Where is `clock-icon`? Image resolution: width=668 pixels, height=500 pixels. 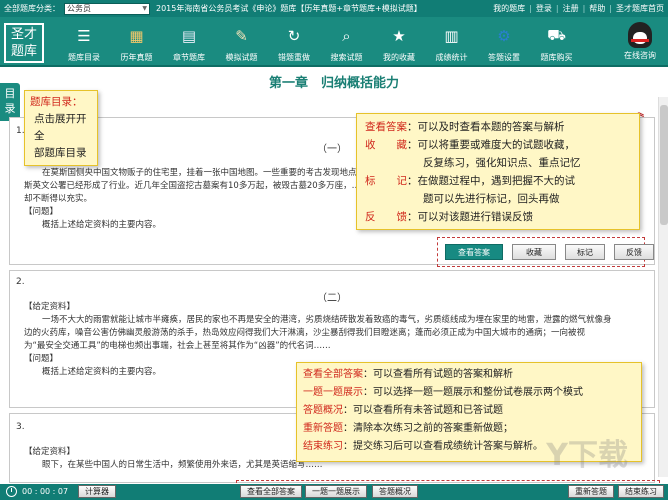
clock-icon is located at coordinates (11, 491).